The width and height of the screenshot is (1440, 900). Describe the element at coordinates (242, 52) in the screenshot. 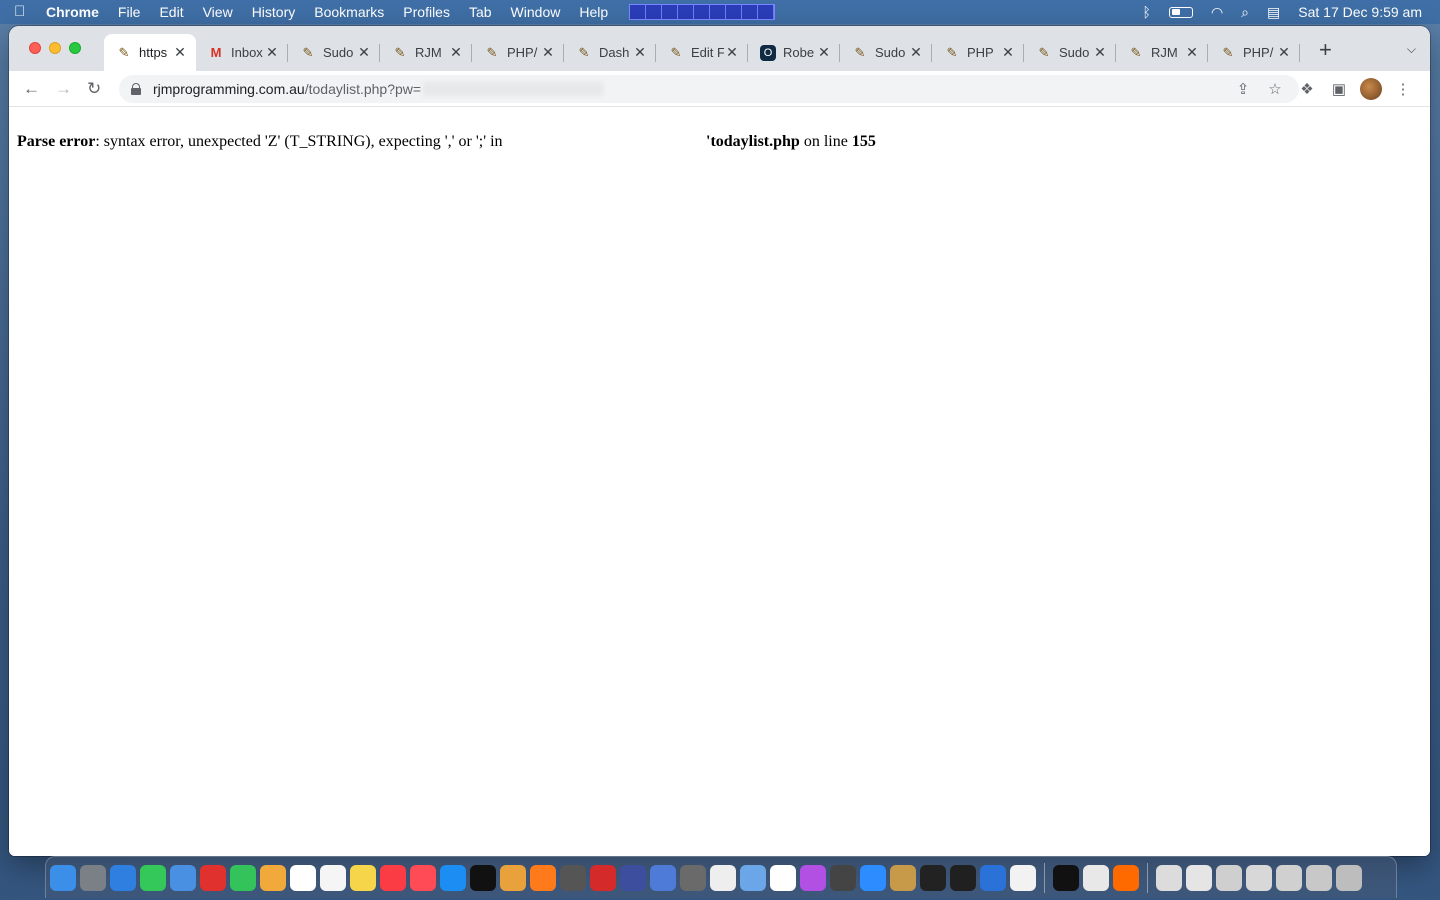

I see `browser-tab: M Inbox ✕` at that location.